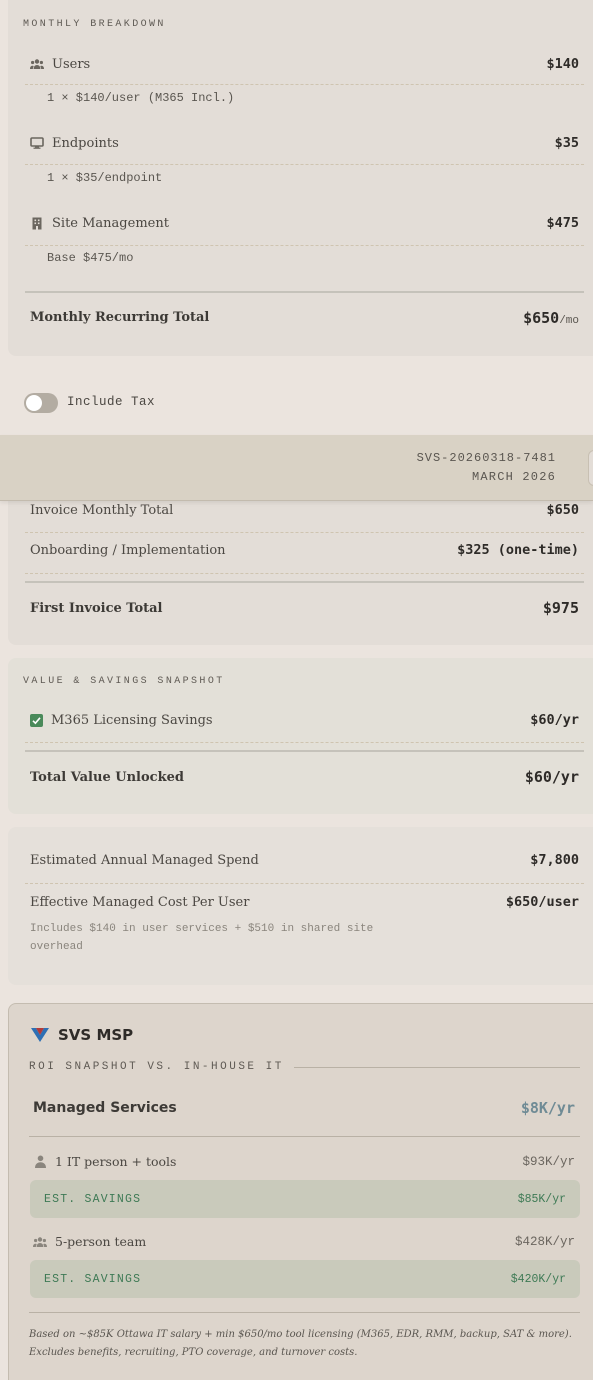 The width and height of the screenshot is (593, 1380). Describe the element at coordinates (94, 24) in the screenshot. I see `section-title: MONTHLY BREAKDOWN` at that location.